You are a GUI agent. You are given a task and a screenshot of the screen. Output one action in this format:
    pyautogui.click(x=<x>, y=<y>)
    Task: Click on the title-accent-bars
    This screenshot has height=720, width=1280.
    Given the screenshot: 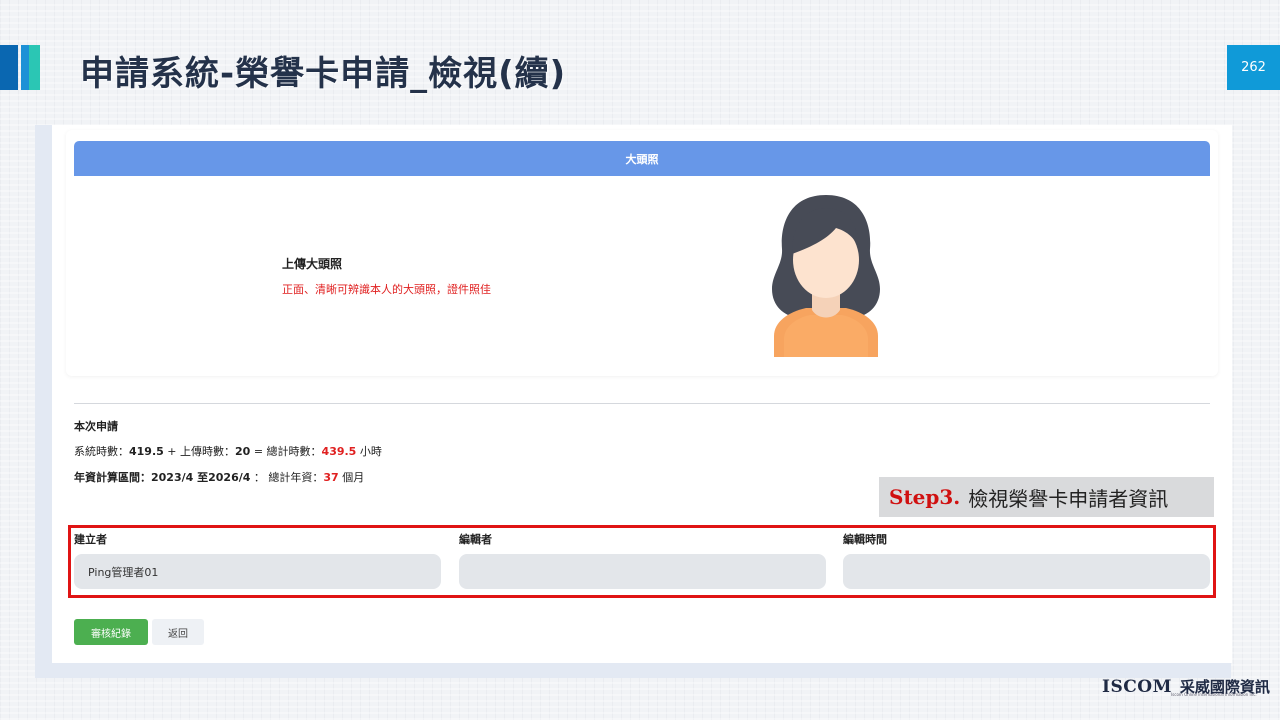 What is the action you would take?
    pyautogui.click(x=20, y=67)
    